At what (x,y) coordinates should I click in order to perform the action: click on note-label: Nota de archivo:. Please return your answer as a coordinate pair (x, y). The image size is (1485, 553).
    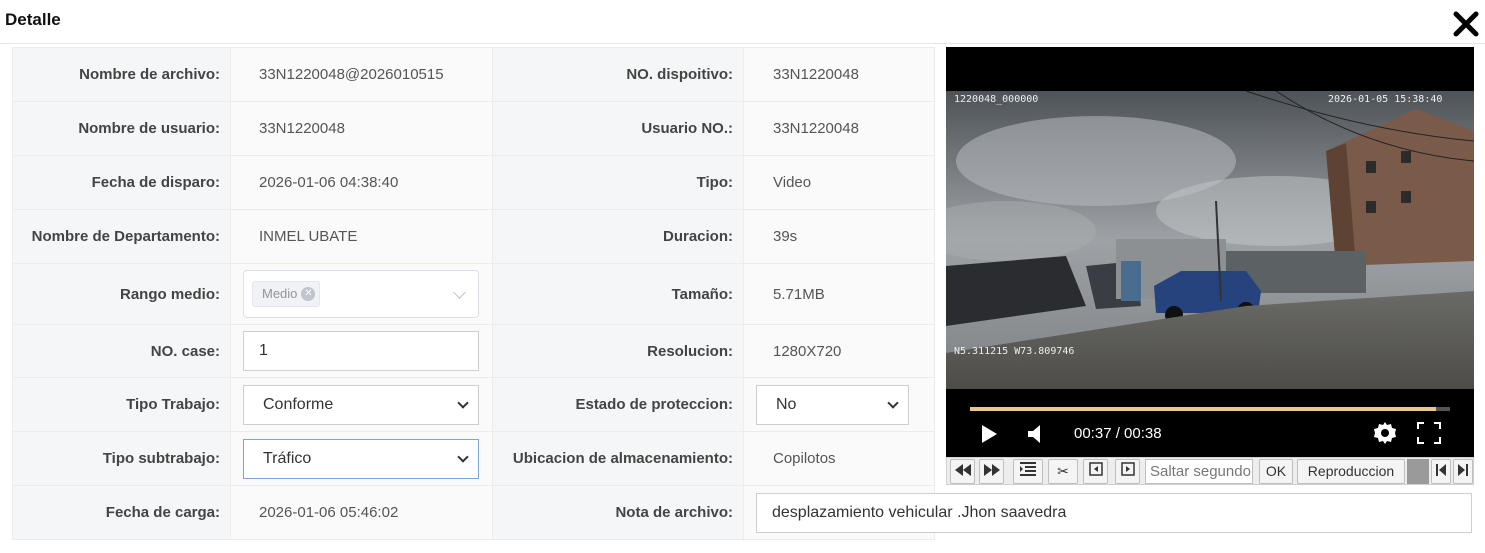
    Looking at the image, I should click on (618, 512).